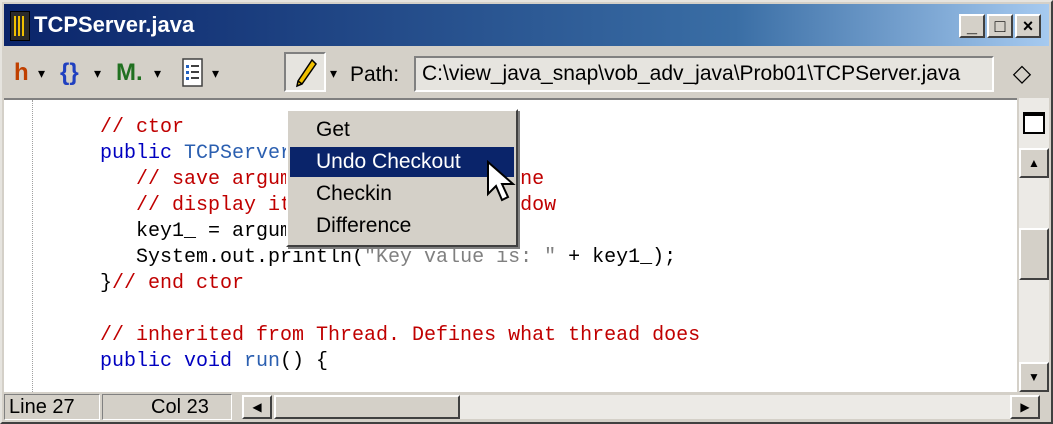  I want to click on vertical-scrollbar: ▲ ▼, so click(1034, 245).